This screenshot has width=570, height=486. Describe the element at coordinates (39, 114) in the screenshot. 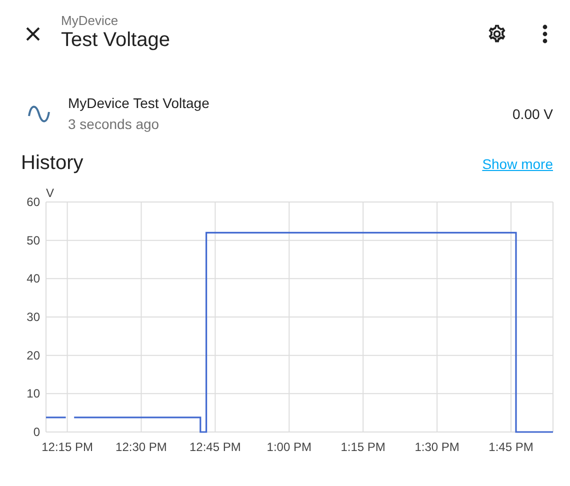

I see `sine-wave-icon` at that location.